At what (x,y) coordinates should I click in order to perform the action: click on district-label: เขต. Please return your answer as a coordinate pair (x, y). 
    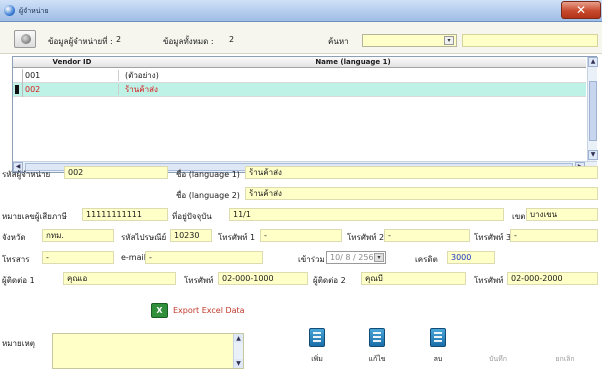
    Looking at the image, I should click on (519, 216).